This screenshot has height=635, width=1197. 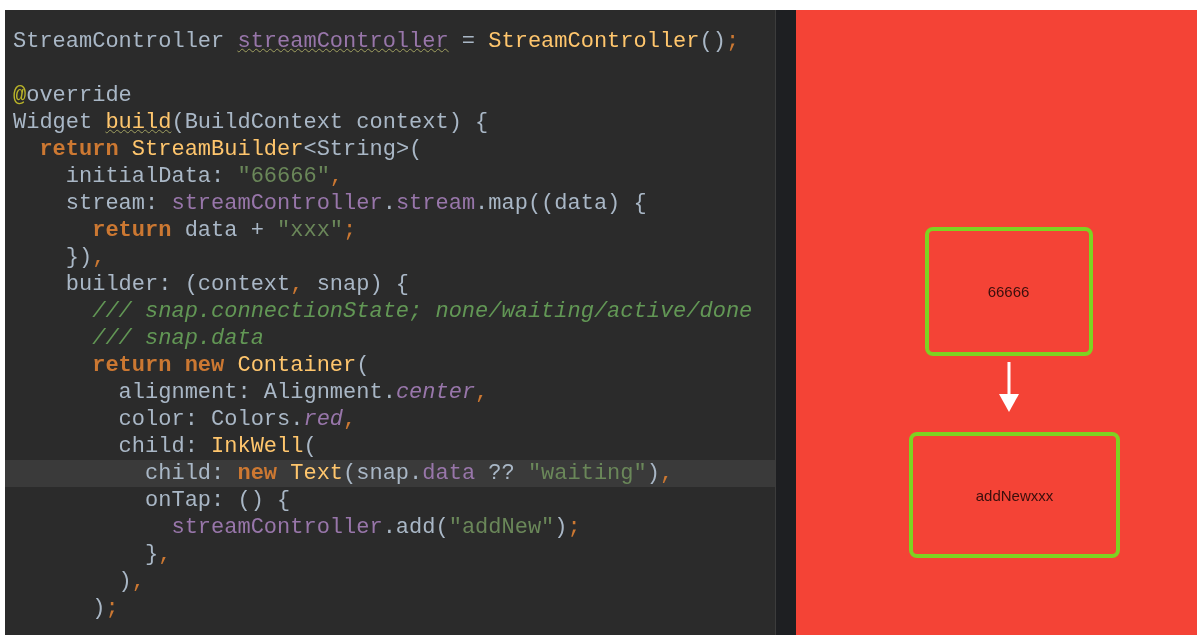 I want to click on text-label: addNewxxx, so click(x=1014, y=495).